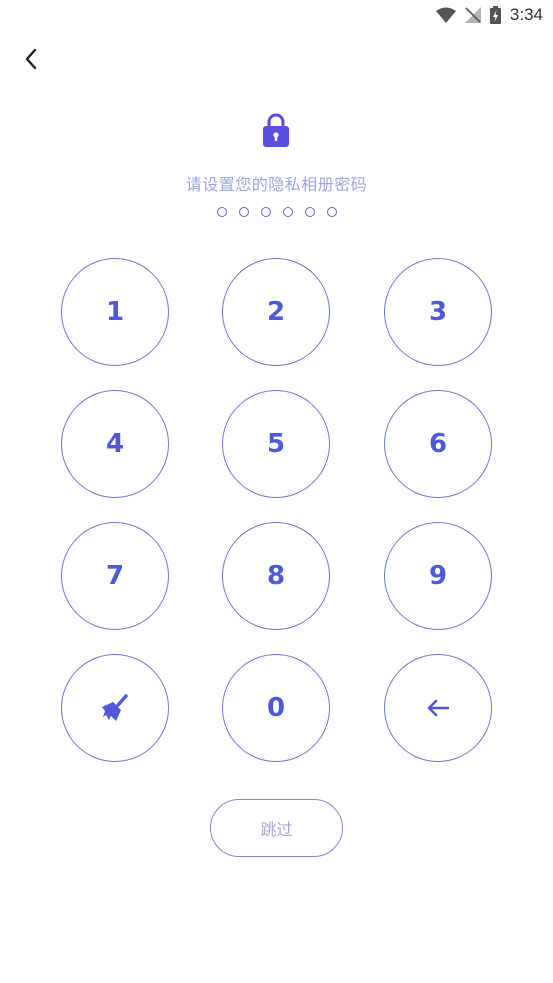 The image size is (553, 983). I want to click on chevron-left-icon, so click(31, 59).